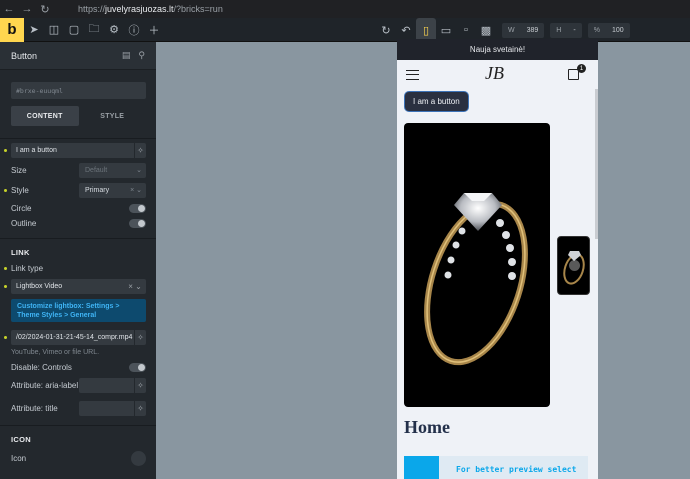 The image size is (690, 479). I want to click on title-attribute-input: ✧, so click(112, 408).